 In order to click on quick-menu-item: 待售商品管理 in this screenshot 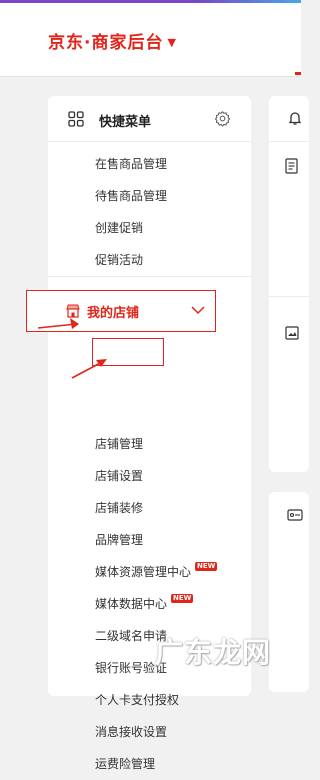, I will do `click(131, 196)`.